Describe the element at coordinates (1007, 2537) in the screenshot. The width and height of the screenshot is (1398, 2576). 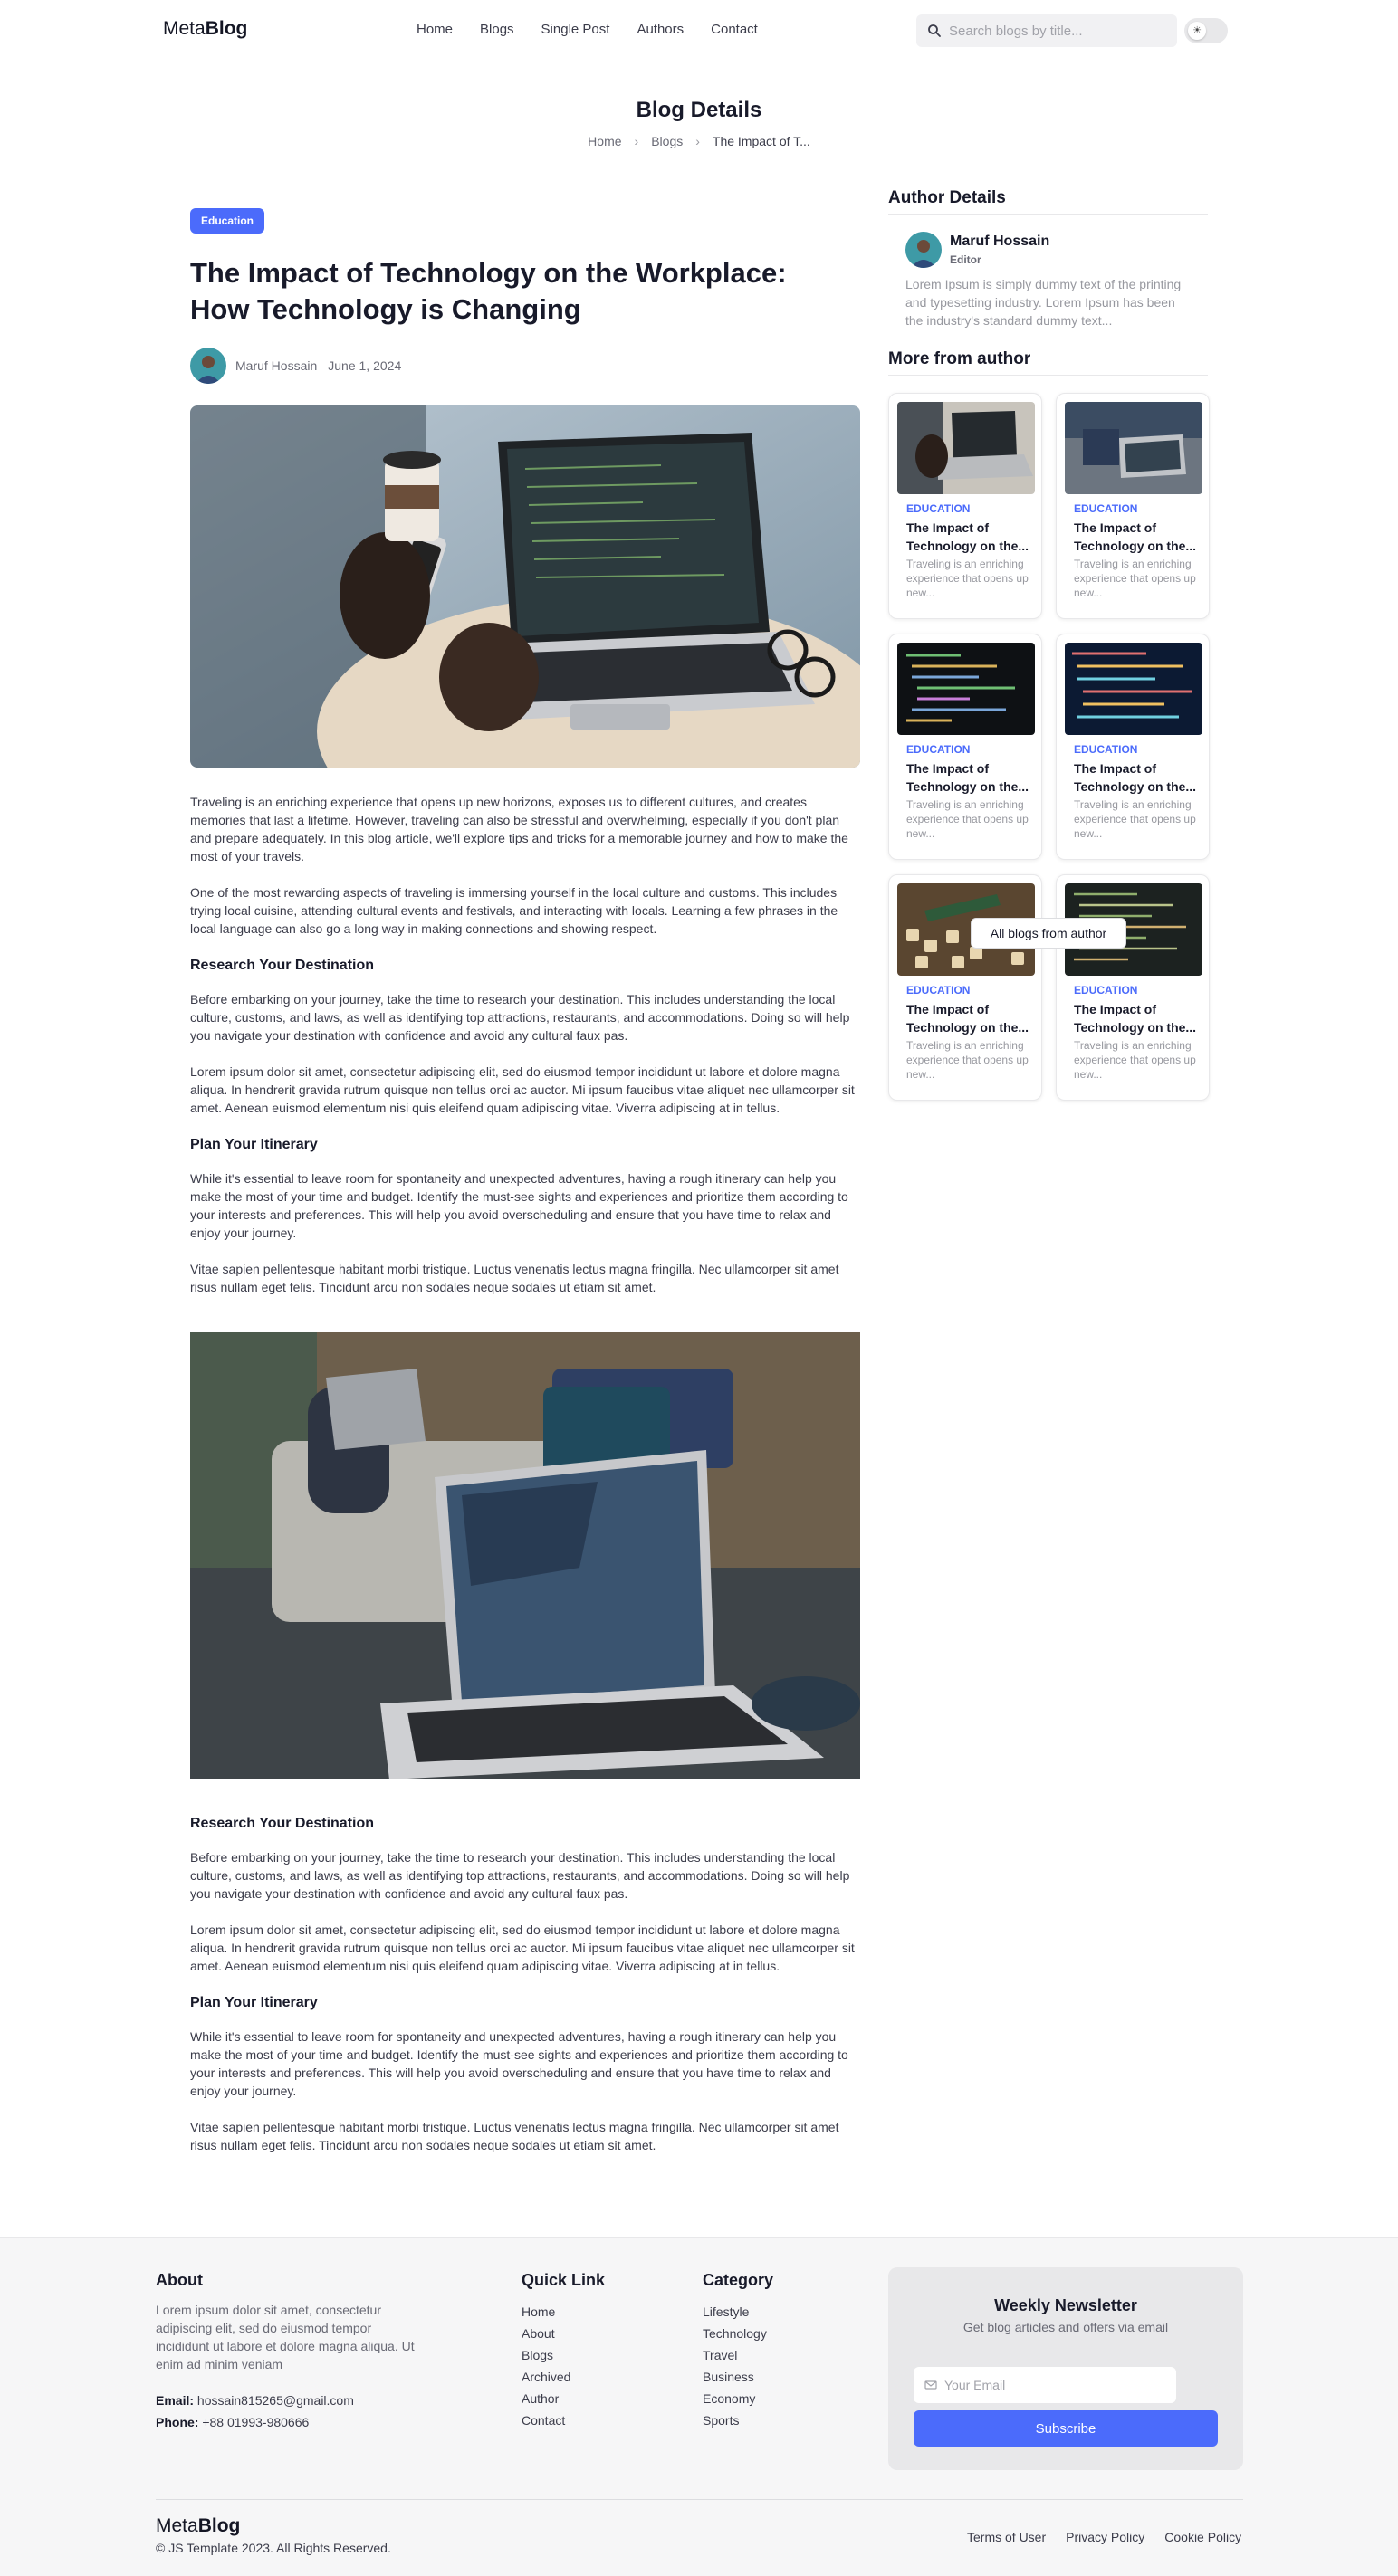
I see `terms-link: Terms of User` at that location.